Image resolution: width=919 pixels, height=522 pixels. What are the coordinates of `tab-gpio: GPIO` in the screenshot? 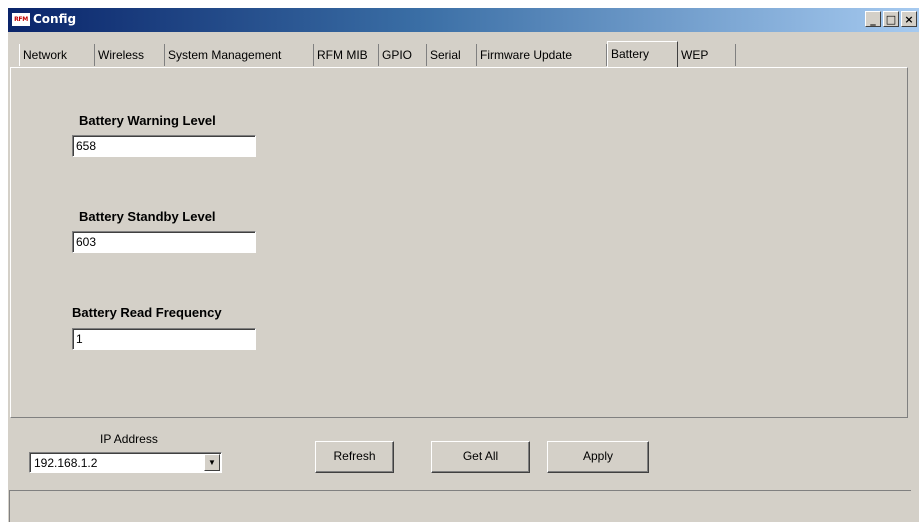 It's located at (403, 55).